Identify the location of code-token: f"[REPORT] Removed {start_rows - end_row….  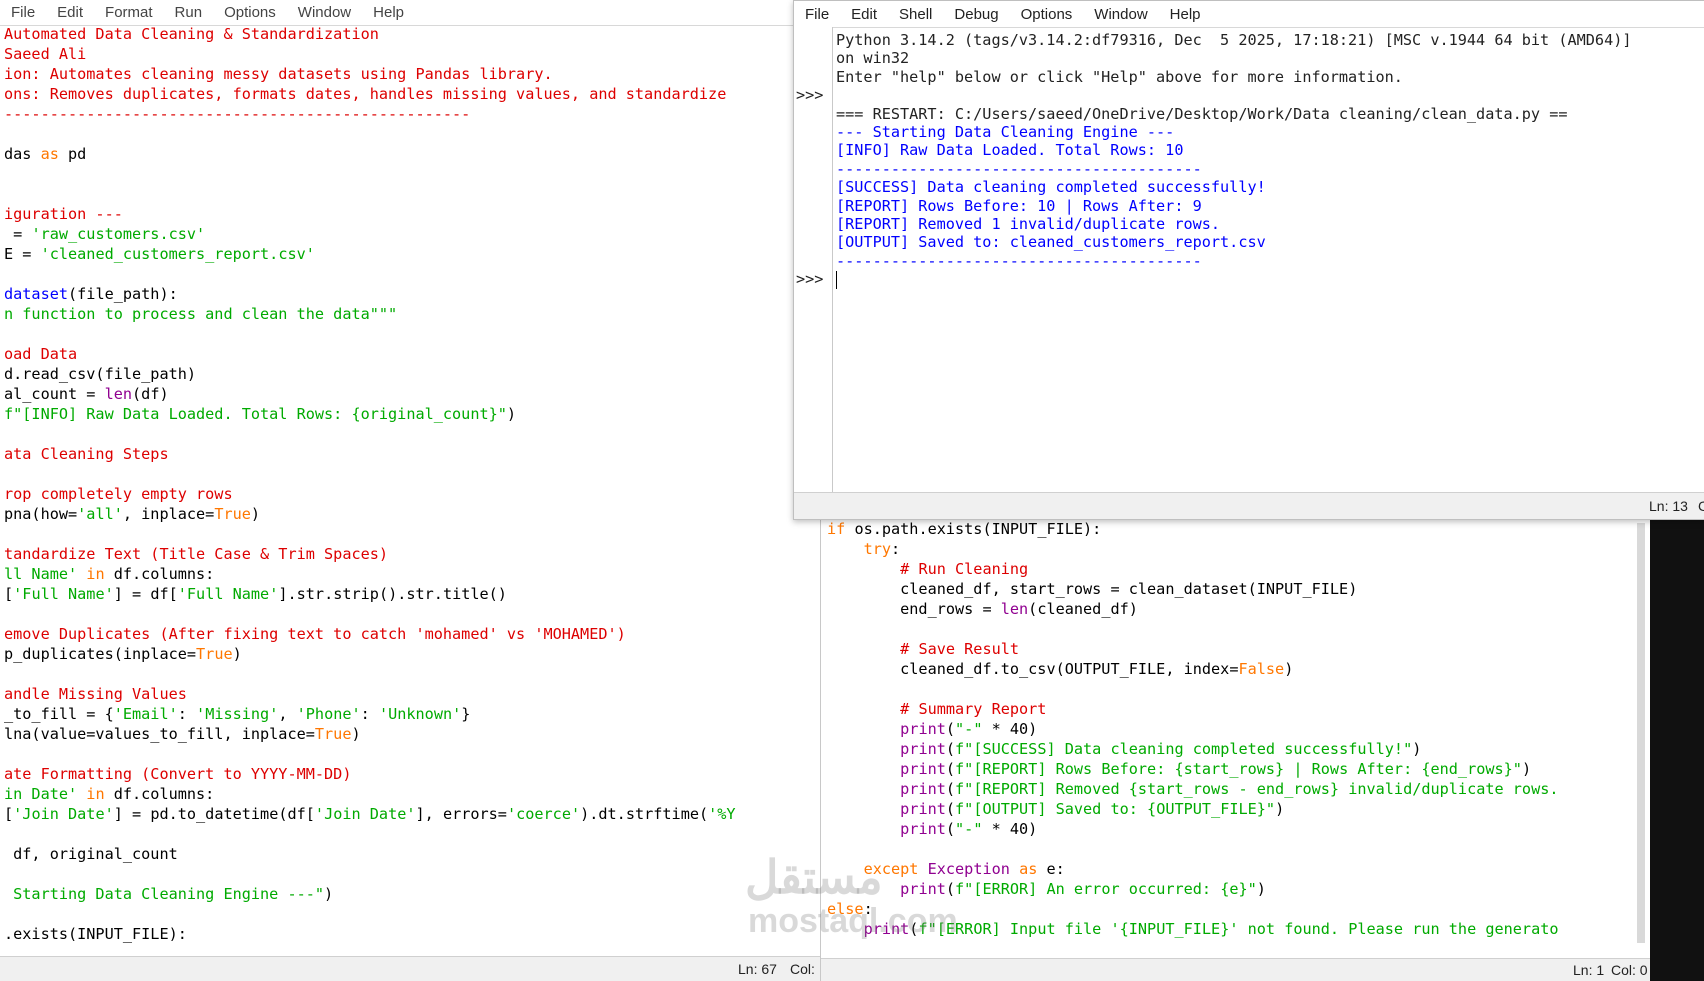
(1257, 789).